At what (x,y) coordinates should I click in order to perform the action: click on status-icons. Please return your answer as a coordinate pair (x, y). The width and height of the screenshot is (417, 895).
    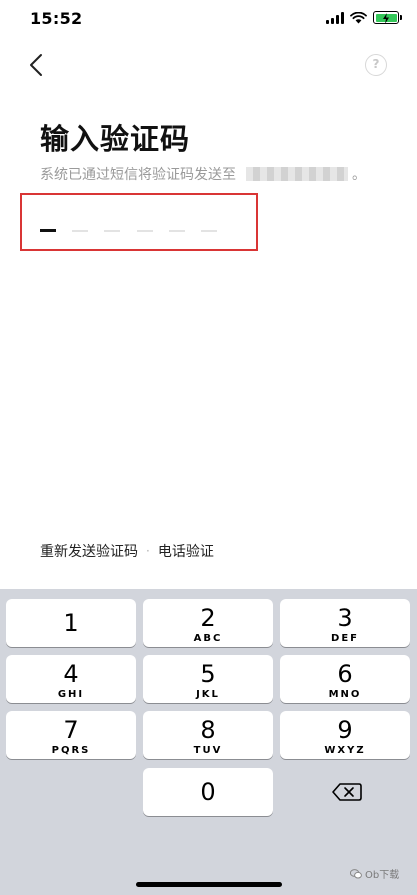
    Looking at the image, I should click on (364, 17).